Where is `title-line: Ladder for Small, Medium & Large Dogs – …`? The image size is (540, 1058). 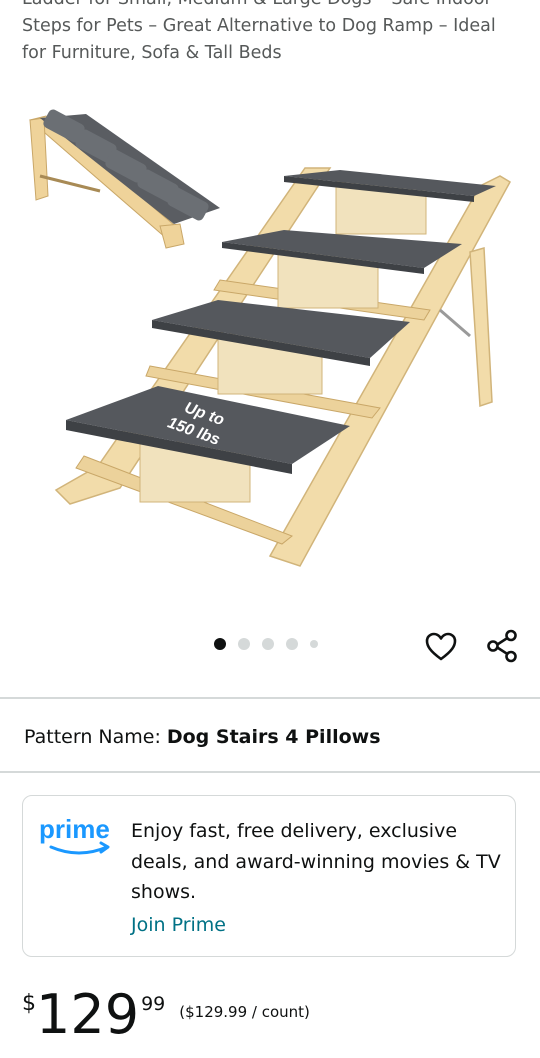
title-line: Ladder for Small, Medium & Large Dogs – … is located at coordinates (272, 6).